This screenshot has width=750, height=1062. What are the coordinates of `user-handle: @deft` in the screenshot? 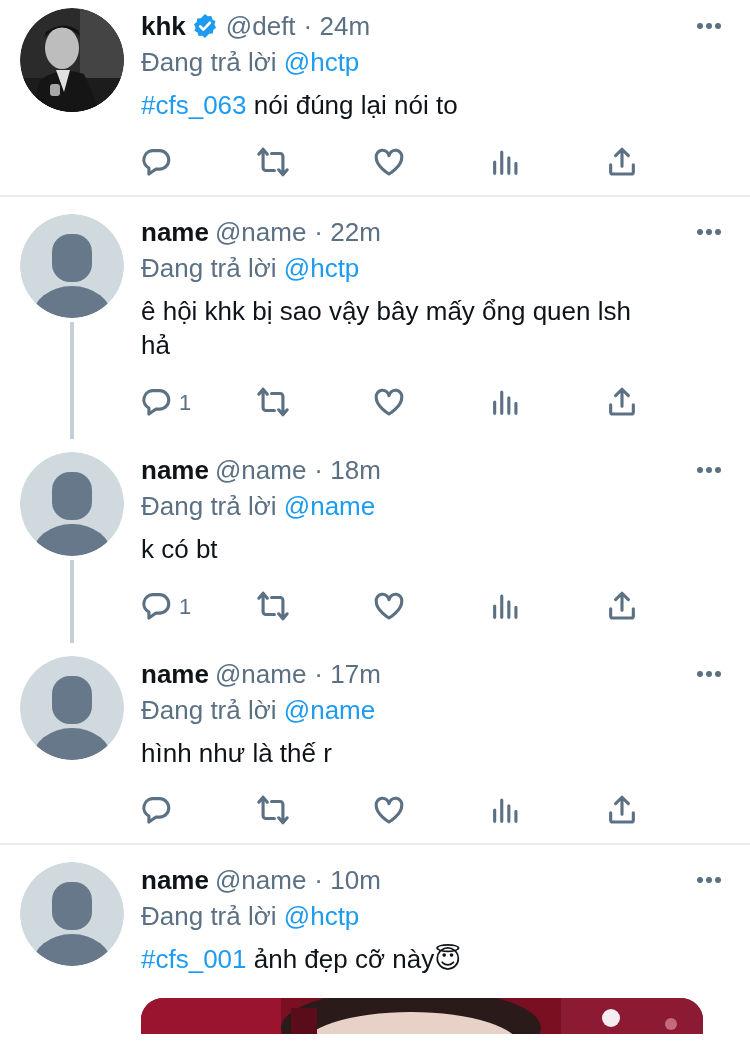 It's located at (260, 26).